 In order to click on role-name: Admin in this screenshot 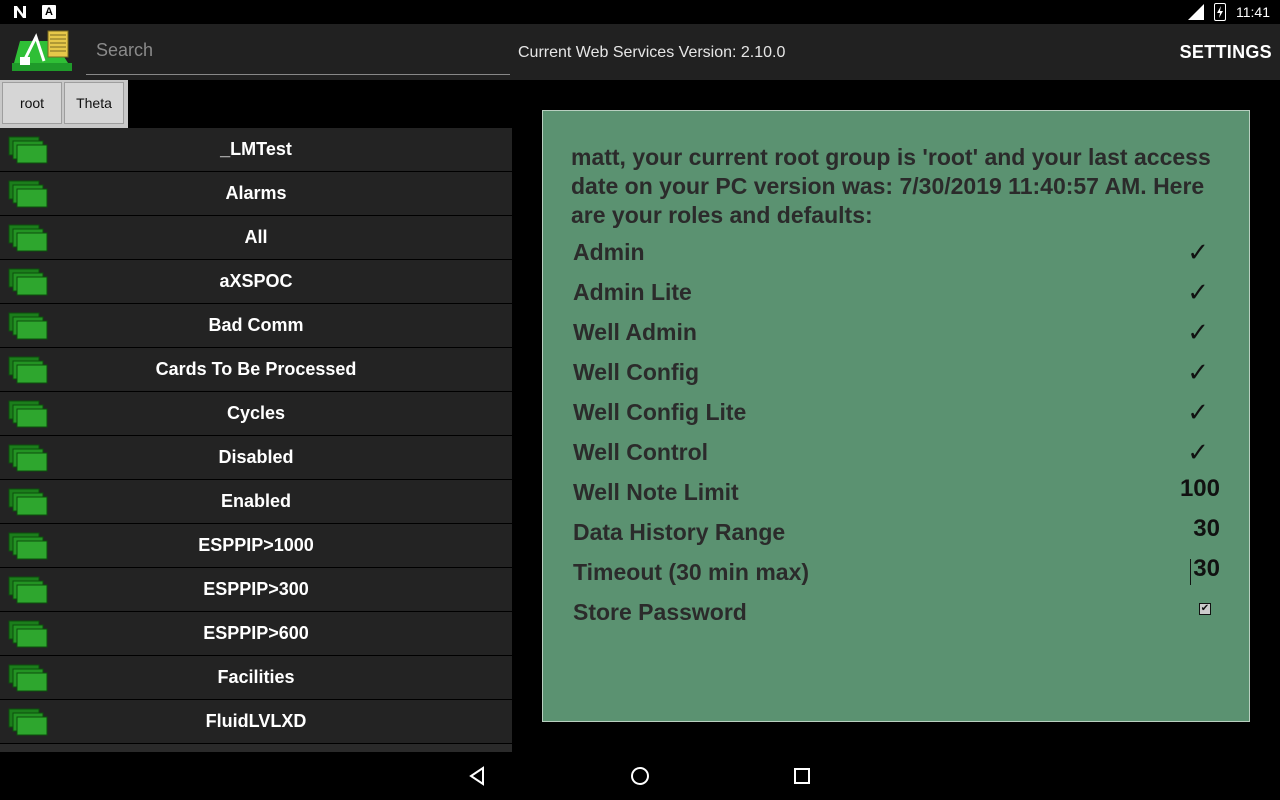, I will do `click(609, 252)`.